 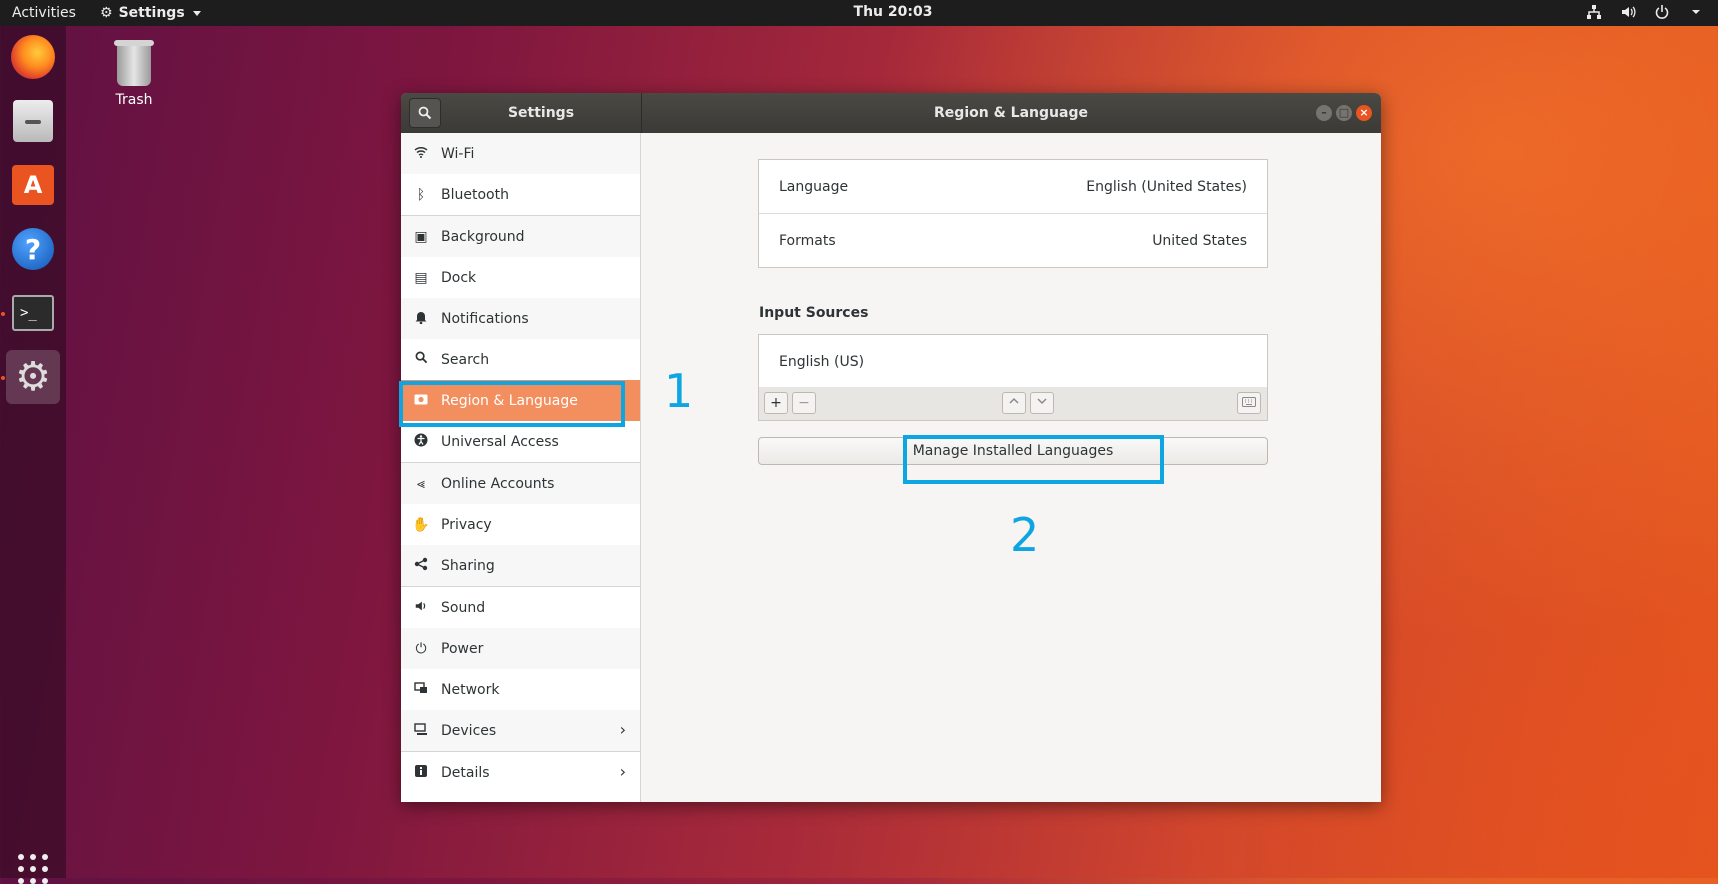 What do you see at coordinates (421, 524) in the screenshot?
I see `hand-icon: ✋` at bounding box center [421, 524].